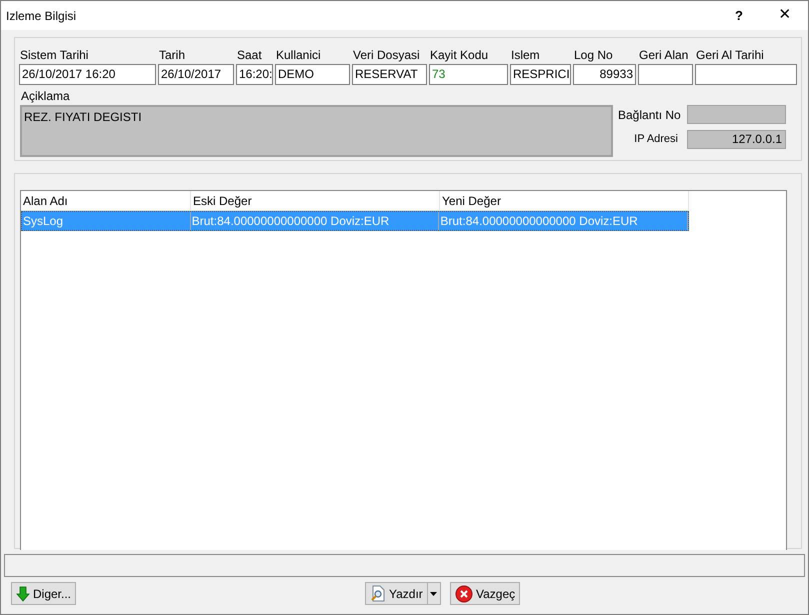  What do you see at coordinates (389, 74) in the screenshot?
I see `input-field: RESERVAT` at bounding box center [389, 74].